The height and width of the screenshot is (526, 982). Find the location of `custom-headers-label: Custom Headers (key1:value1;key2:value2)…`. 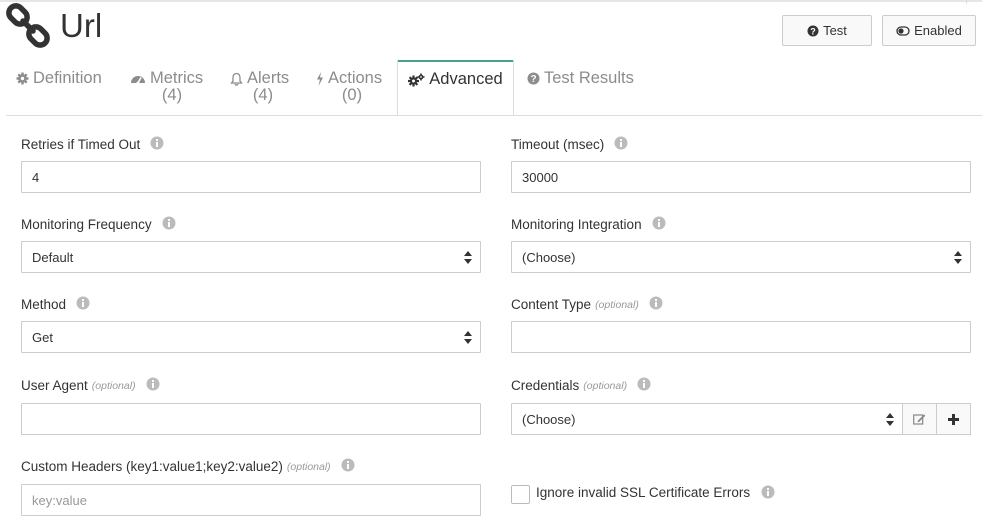

custom-headers-label: Custom Headers (key1:value1;key2:value2)… is located at coordinates (188, 466).